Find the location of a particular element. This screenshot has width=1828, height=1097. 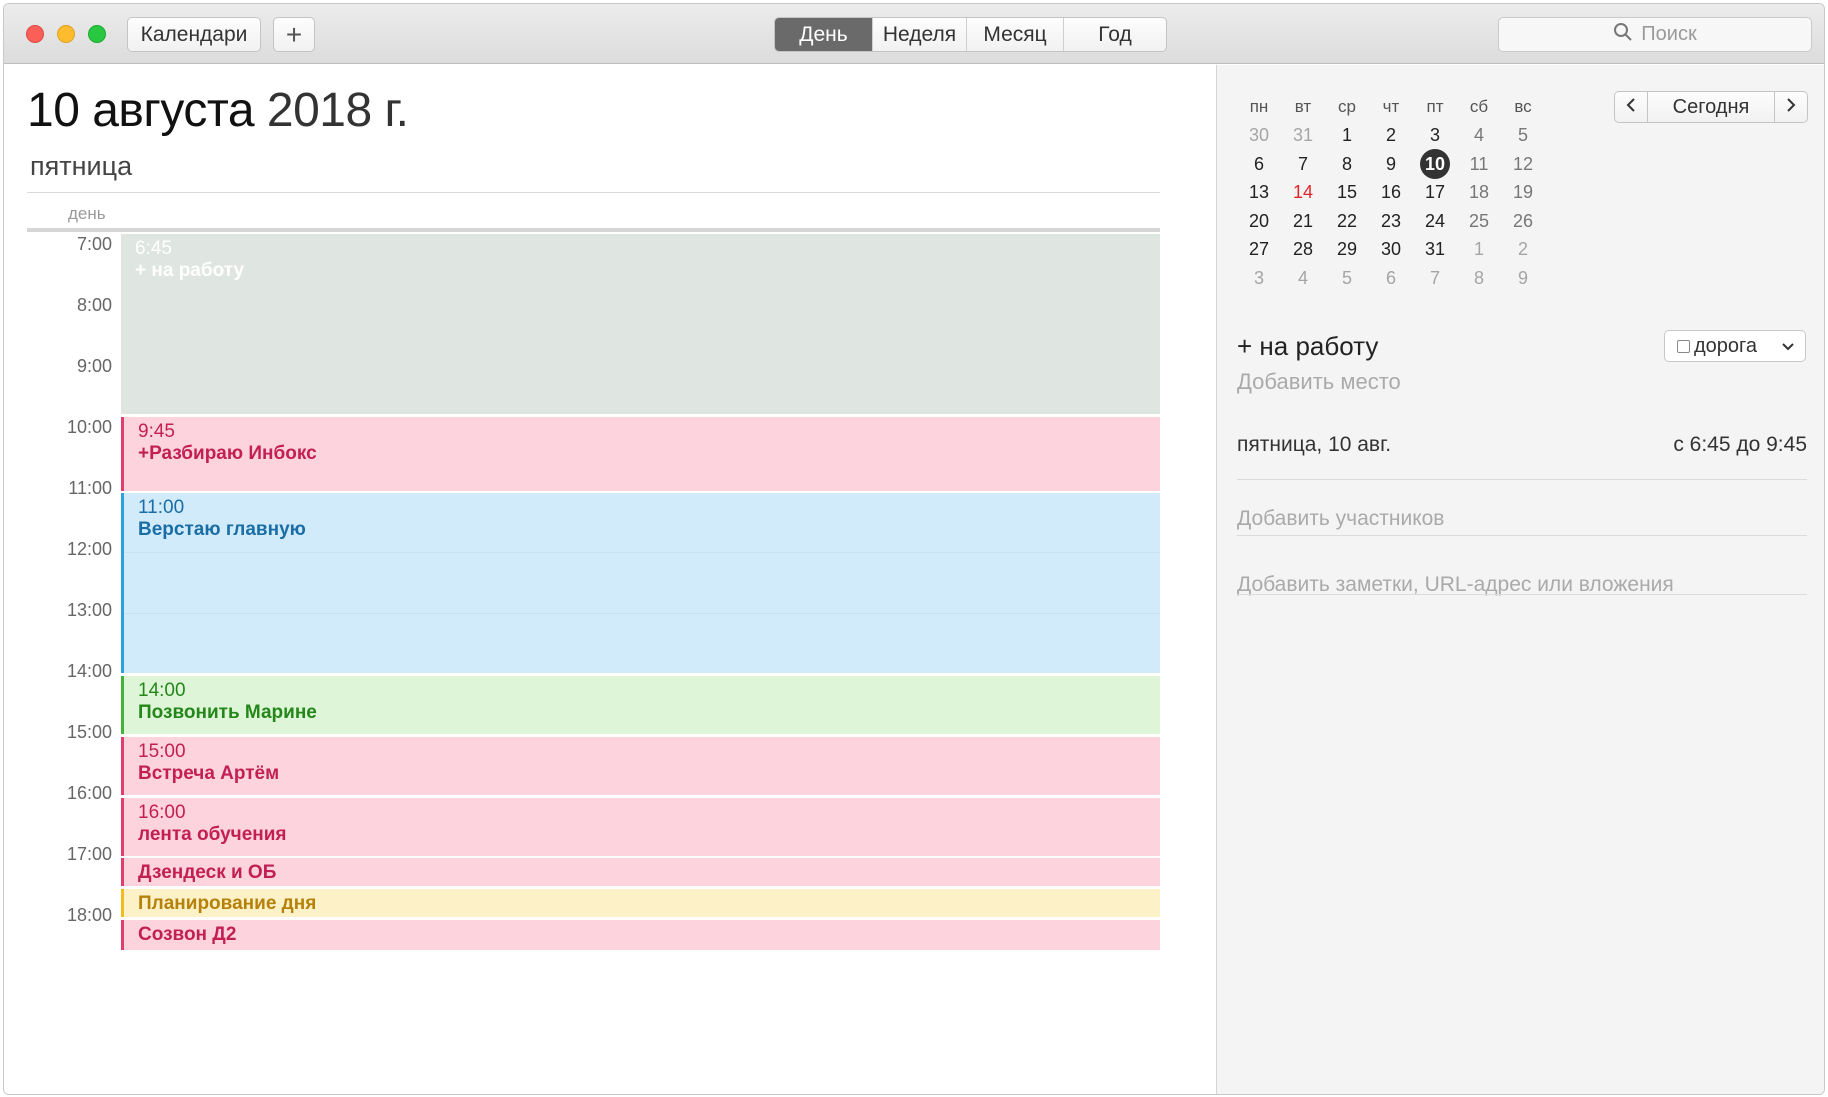

mini-calendar-day: 25 is located at coordinates (1479, 221).